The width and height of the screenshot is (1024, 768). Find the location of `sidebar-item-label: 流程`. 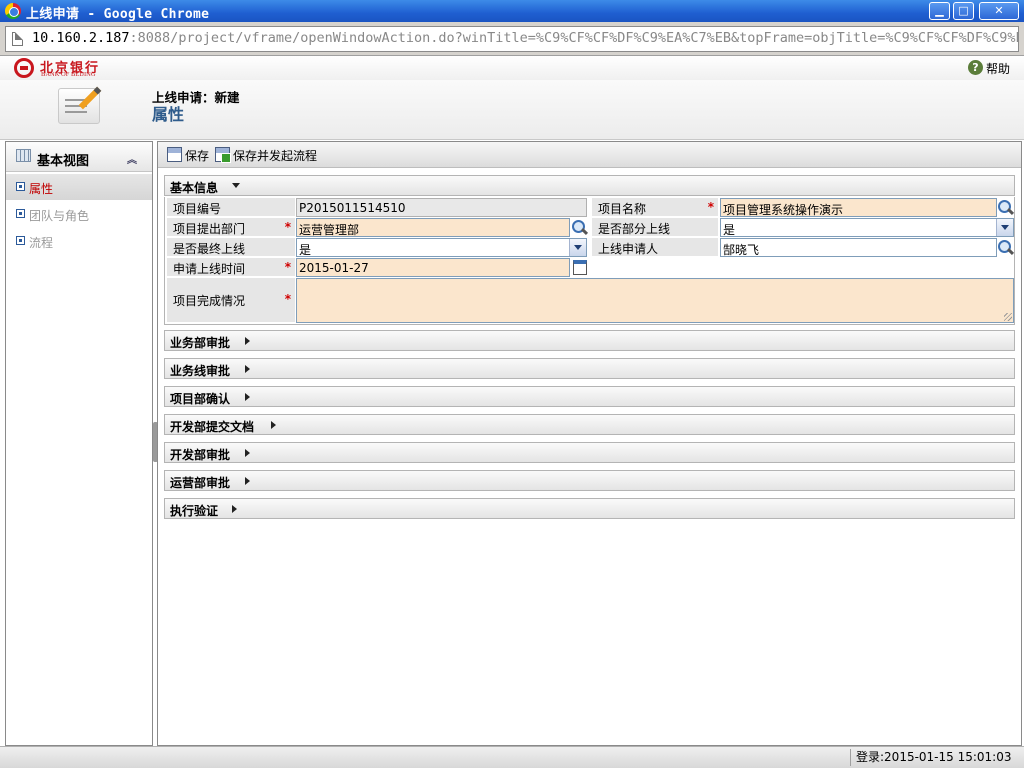

sidebar-item-label: 流程 is located at coordinates (41, 243).